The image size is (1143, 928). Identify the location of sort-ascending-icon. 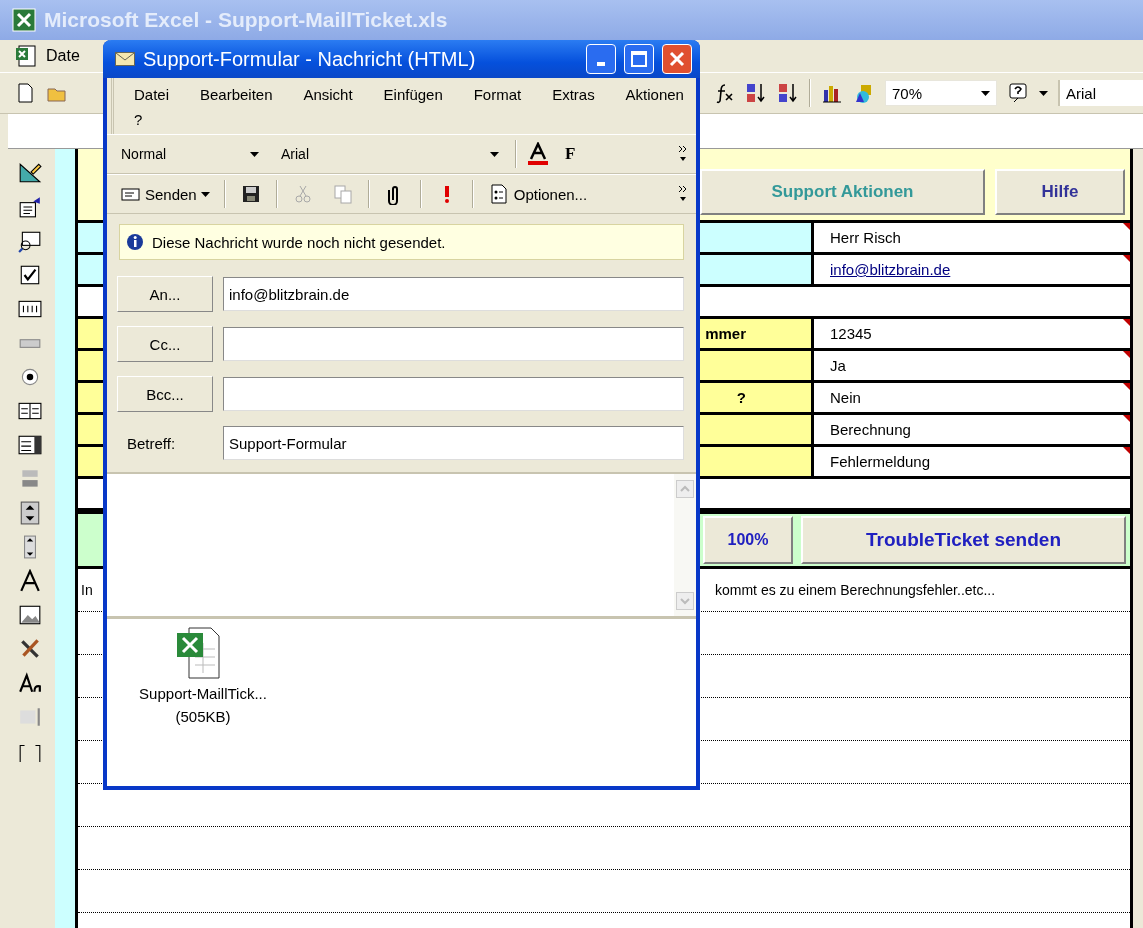
(756, 93).